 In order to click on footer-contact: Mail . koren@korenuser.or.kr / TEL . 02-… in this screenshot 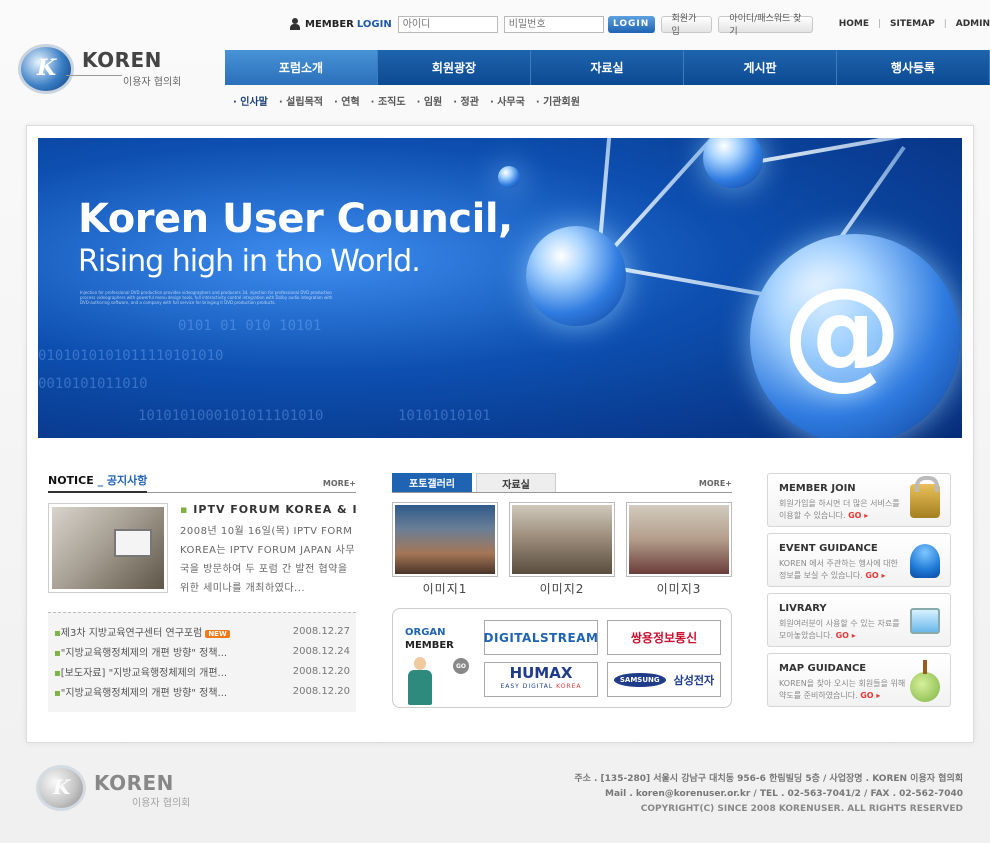, I will do `click(784, 794)`.